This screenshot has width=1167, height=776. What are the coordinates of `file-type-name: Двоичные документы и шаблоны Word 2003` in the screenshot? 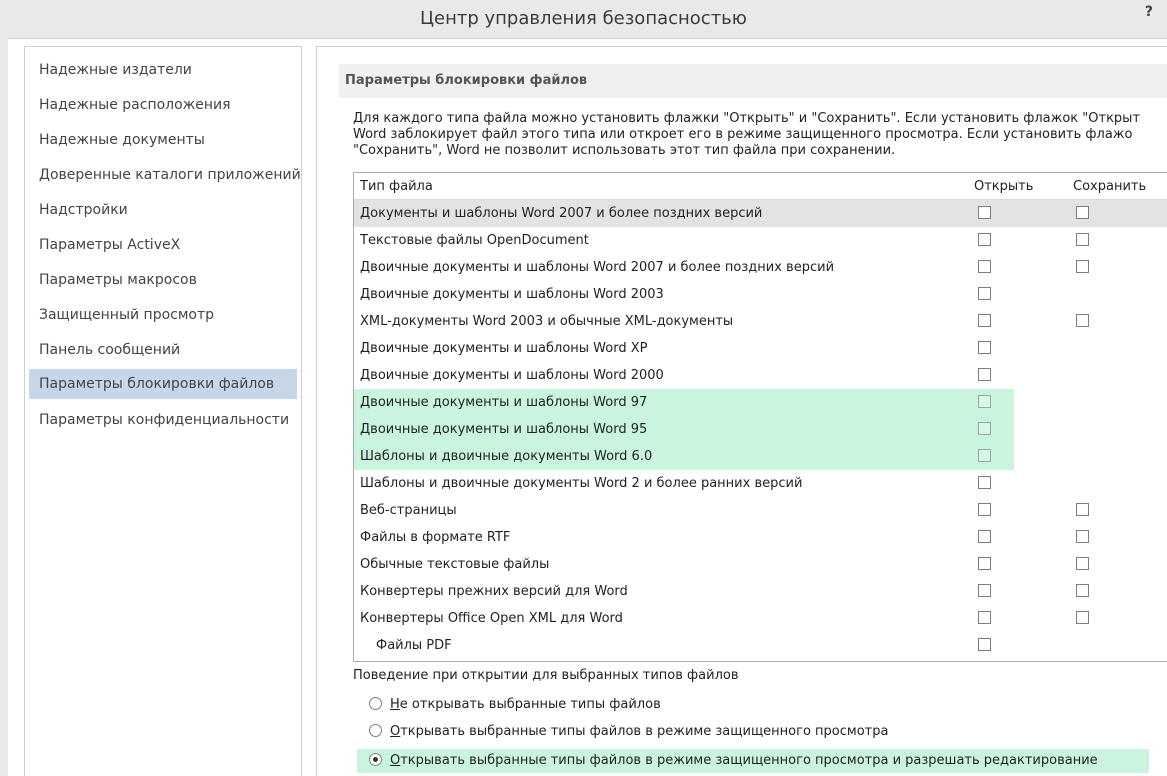 It's located at (512, 294).